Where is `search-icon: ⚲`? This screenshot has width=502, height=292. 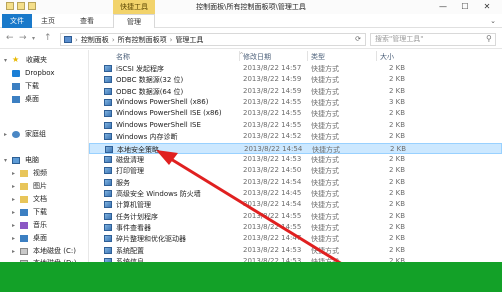
search-icon: ⚲ is located at coordinates (492, 38).